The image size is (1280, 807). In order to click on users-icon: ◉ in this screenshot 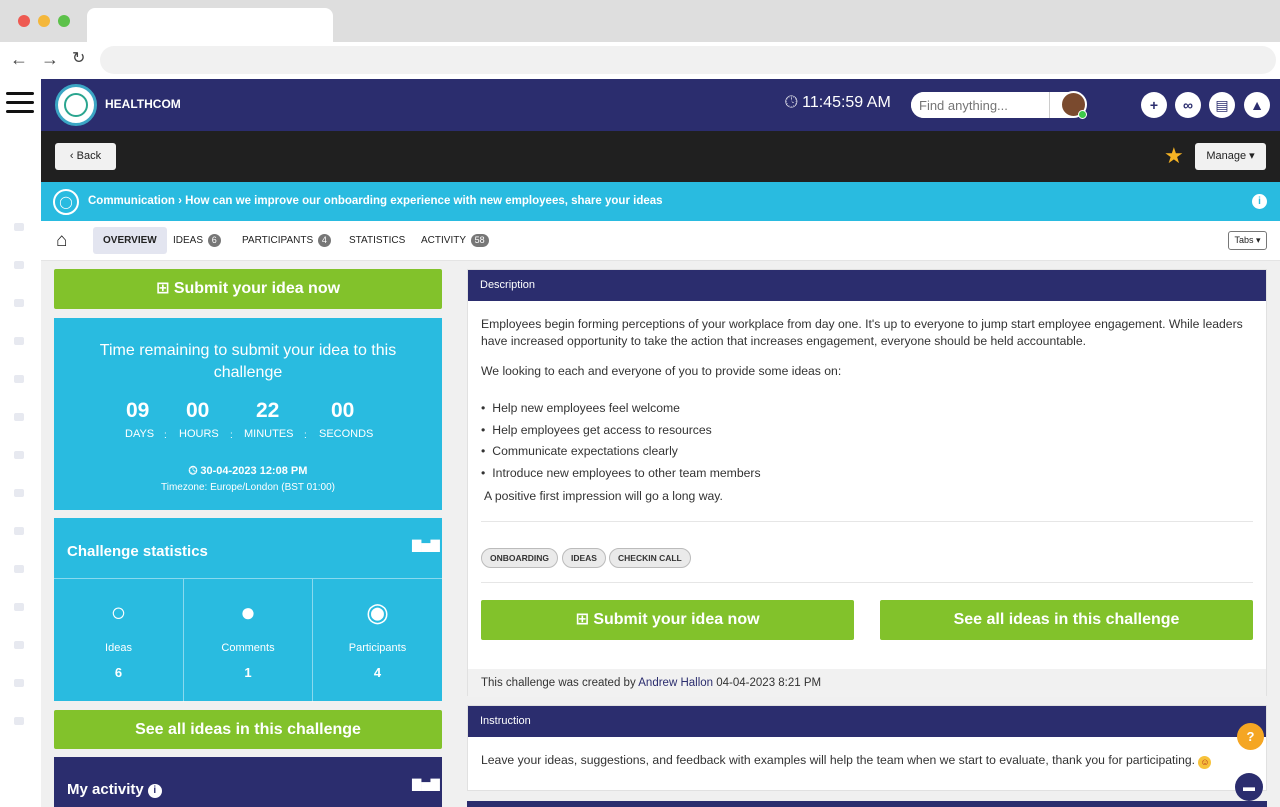, I will do `click(377, 612)`.